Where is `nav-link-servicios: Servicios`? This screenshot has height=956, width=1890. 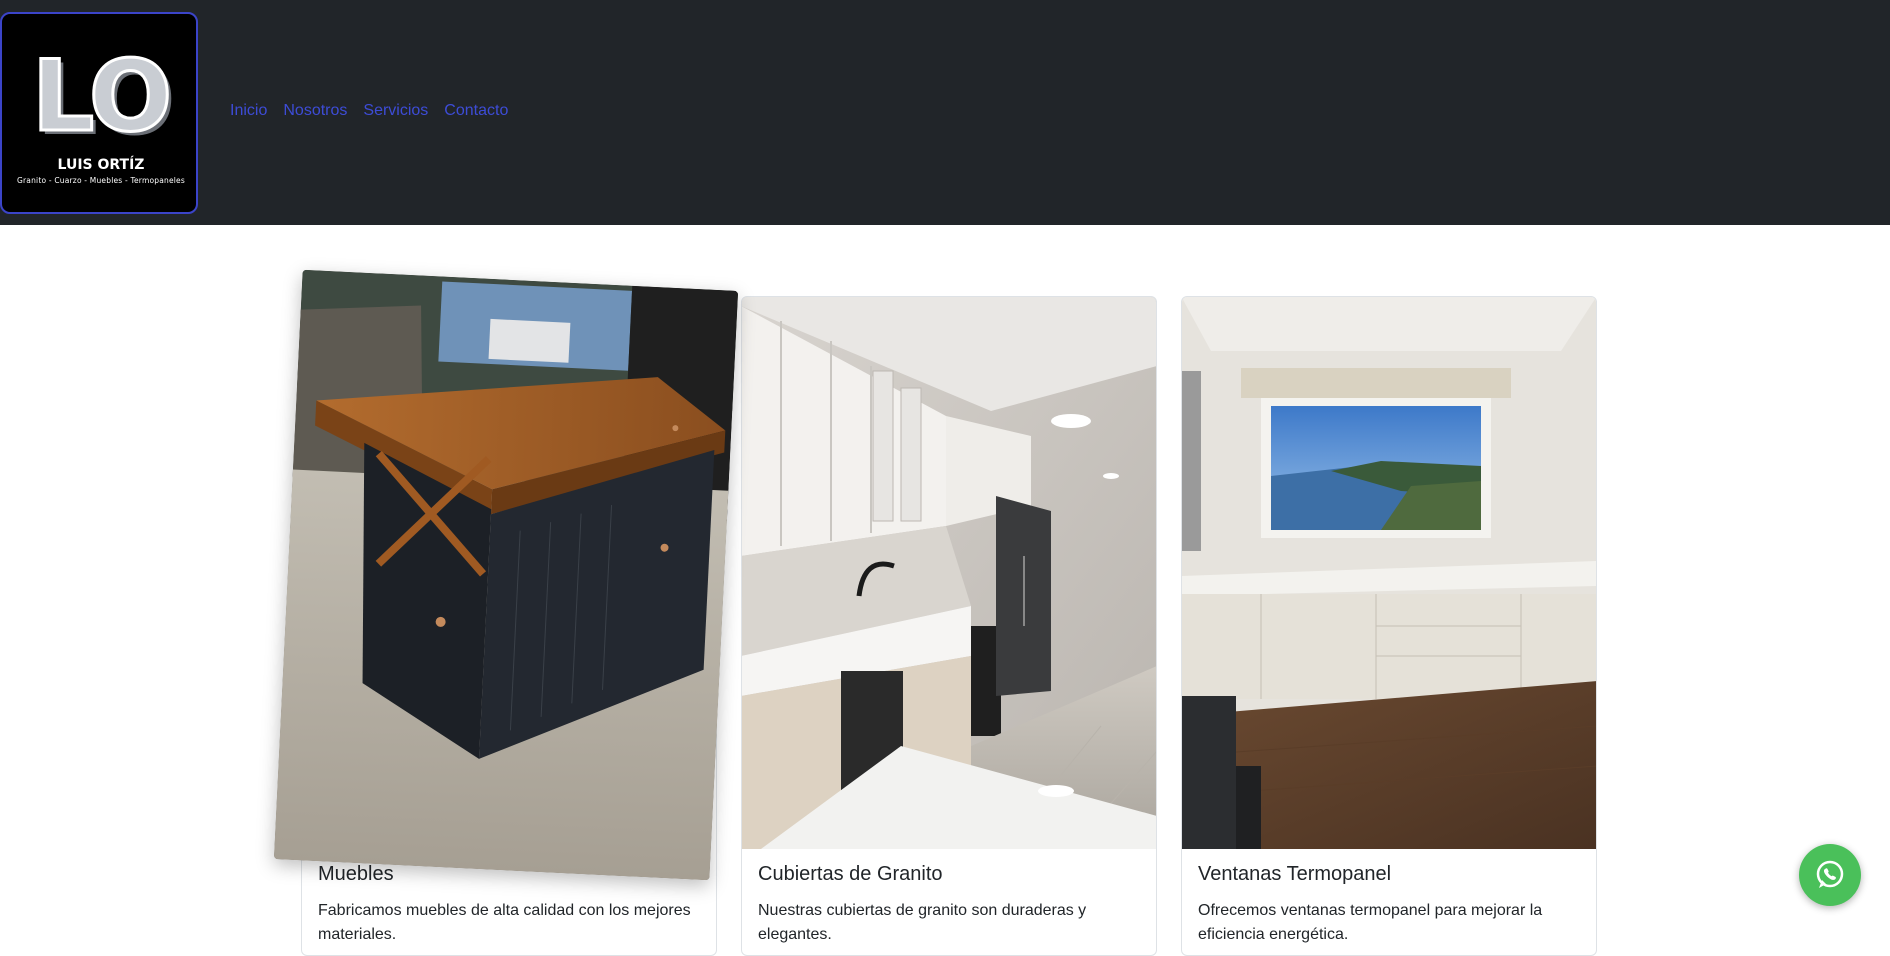
nav-link-servicios: Servicios is located at coordinates (395, 111).